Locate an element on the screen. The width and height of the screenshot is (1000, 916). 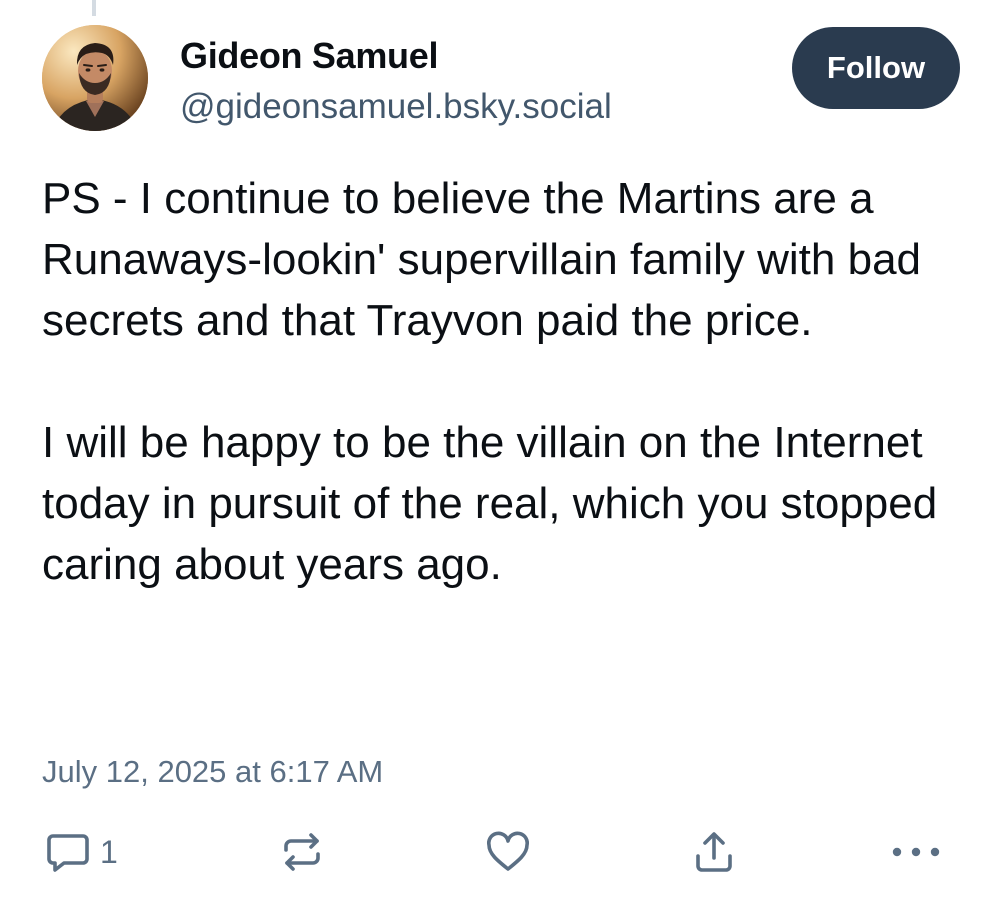
author-avatar is located at coordinates (95, 78).